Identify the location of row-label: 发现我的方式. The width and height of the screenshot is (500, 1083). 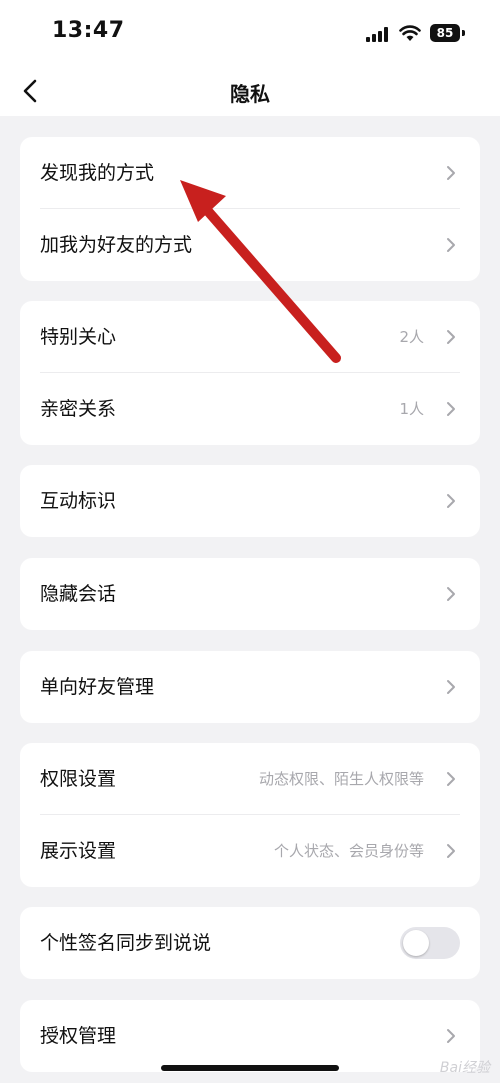
(97, 173).